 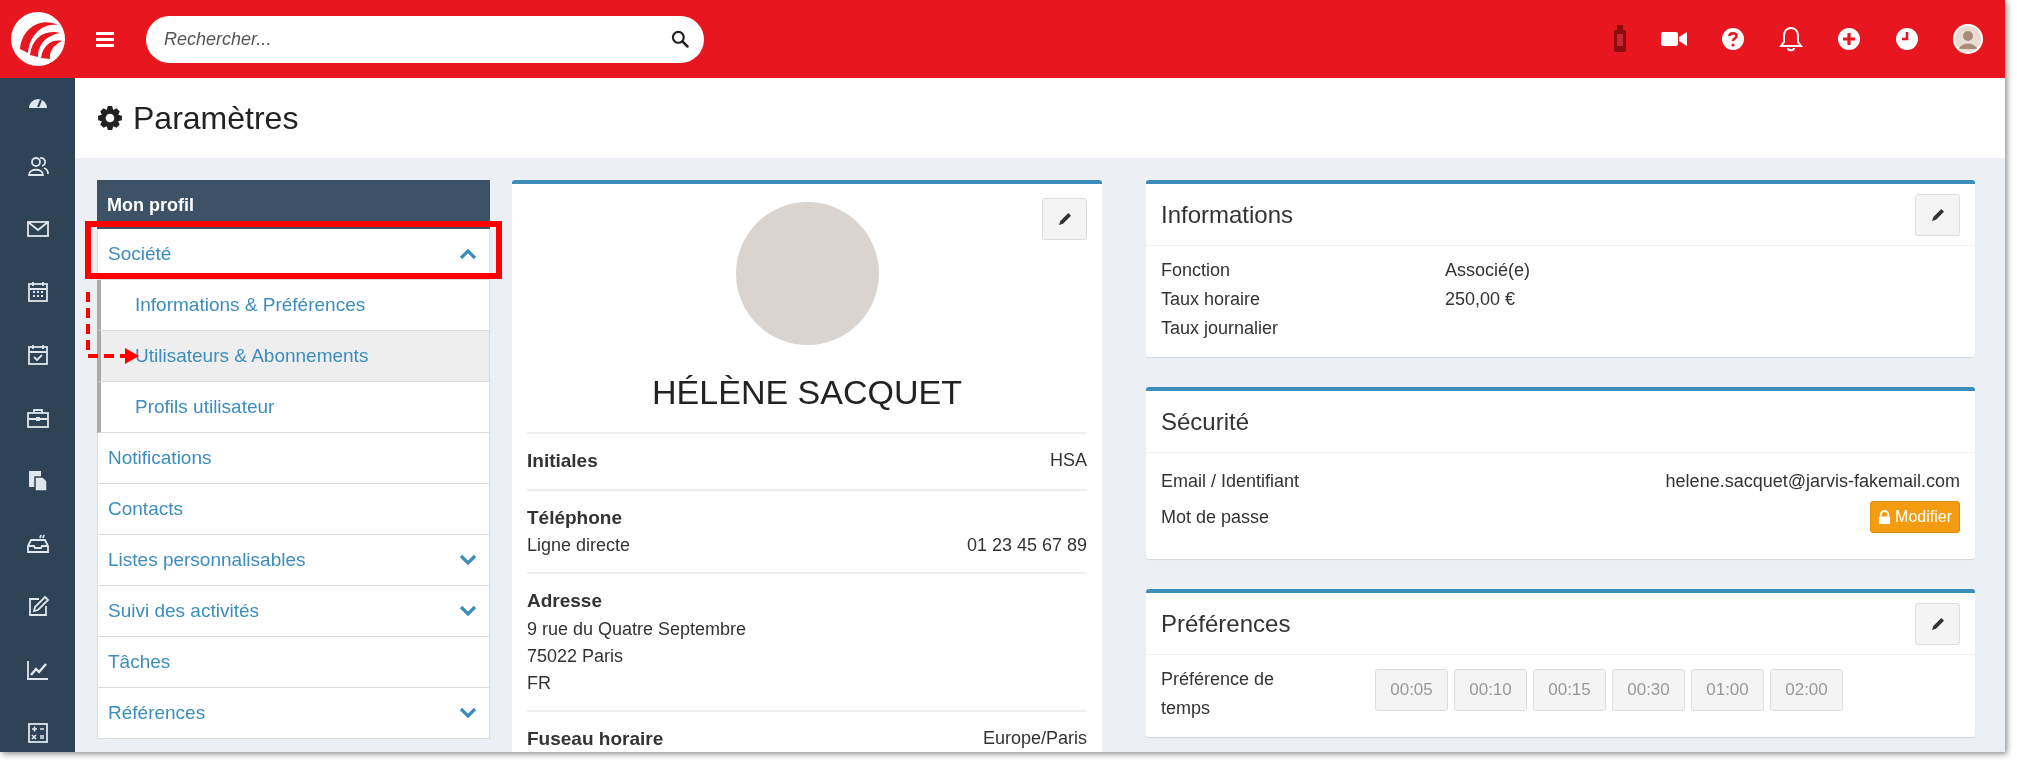 I want to click on menu-item: Listes personnalisables, so click(x=293, y=560).